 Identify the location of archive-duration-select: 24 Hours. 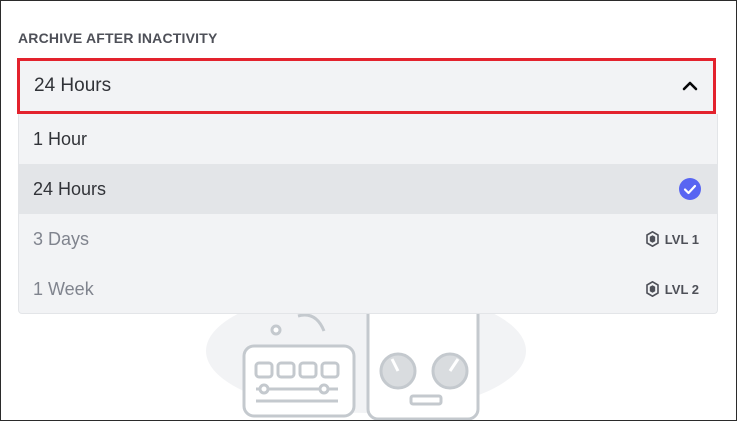
(366, 86).